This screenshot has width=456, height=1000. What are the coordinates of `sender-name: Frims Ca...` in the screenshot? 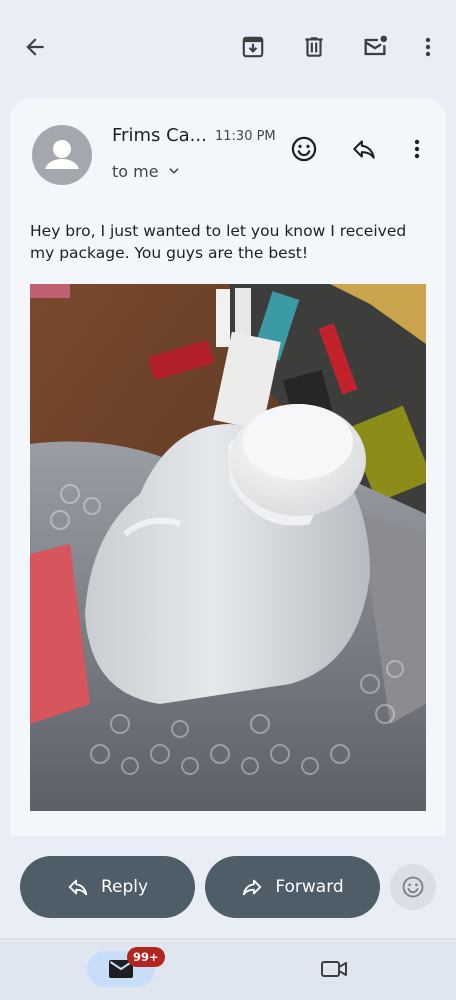 It's located at (159, 135).